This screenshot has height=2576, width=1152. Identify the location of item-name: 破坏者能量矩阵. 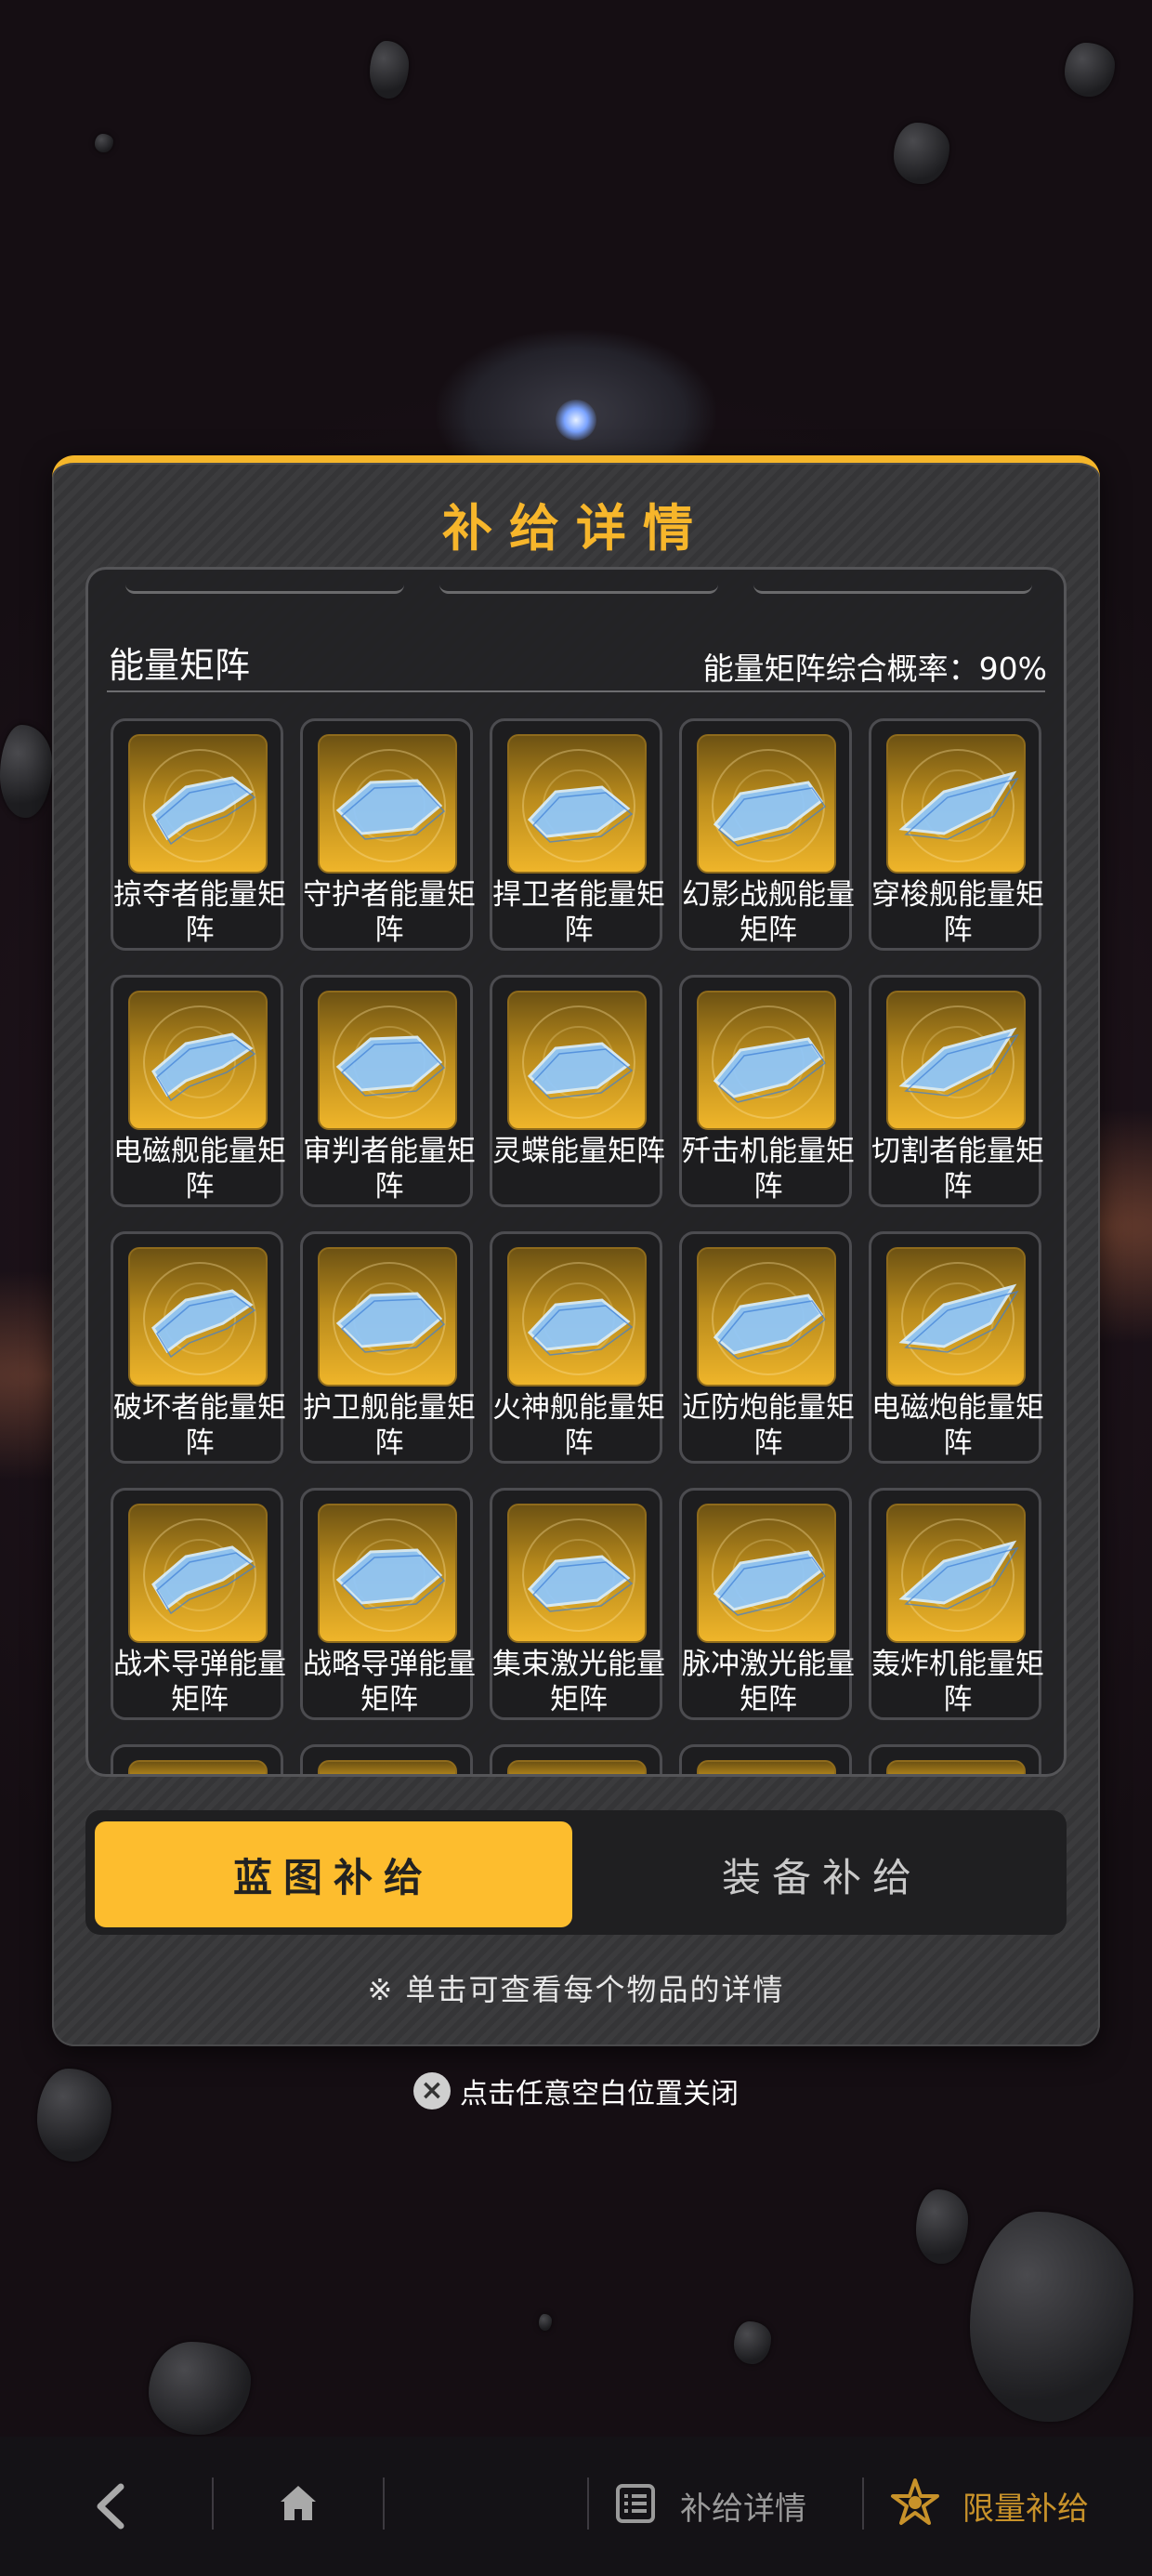
(199, 1425).